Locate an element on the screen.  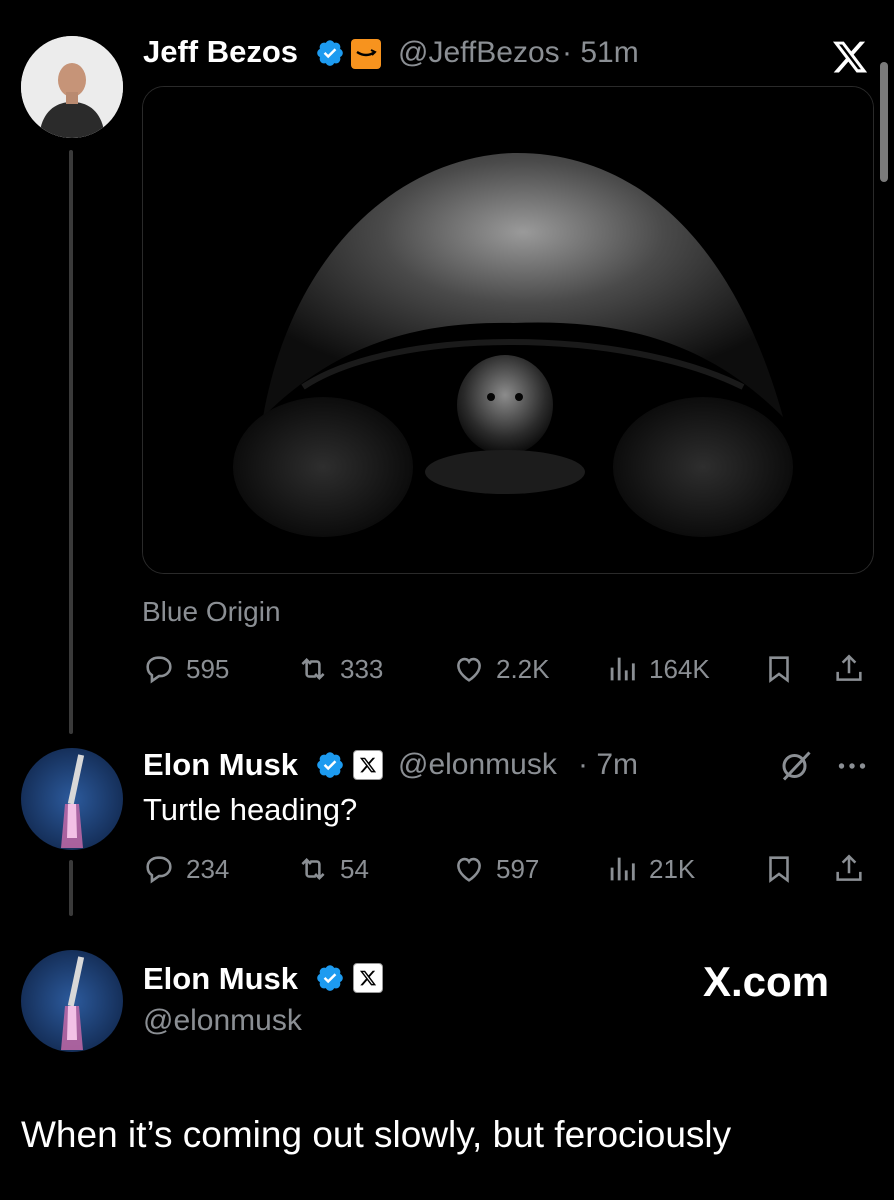
profile-handle: @elonmusk is located at coordinates (222, 1021).